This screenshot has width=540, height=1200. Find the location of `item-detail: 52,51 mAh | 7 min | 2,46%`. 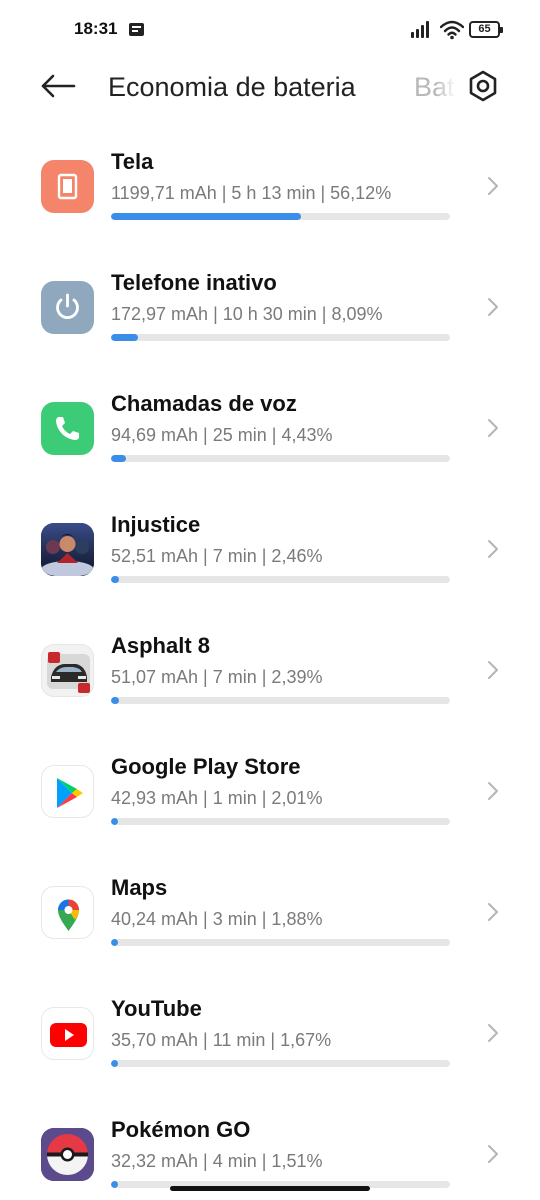

item-detail: 52,51 mAh | 7 min | 2,46% is located at coordinates (217, 556).